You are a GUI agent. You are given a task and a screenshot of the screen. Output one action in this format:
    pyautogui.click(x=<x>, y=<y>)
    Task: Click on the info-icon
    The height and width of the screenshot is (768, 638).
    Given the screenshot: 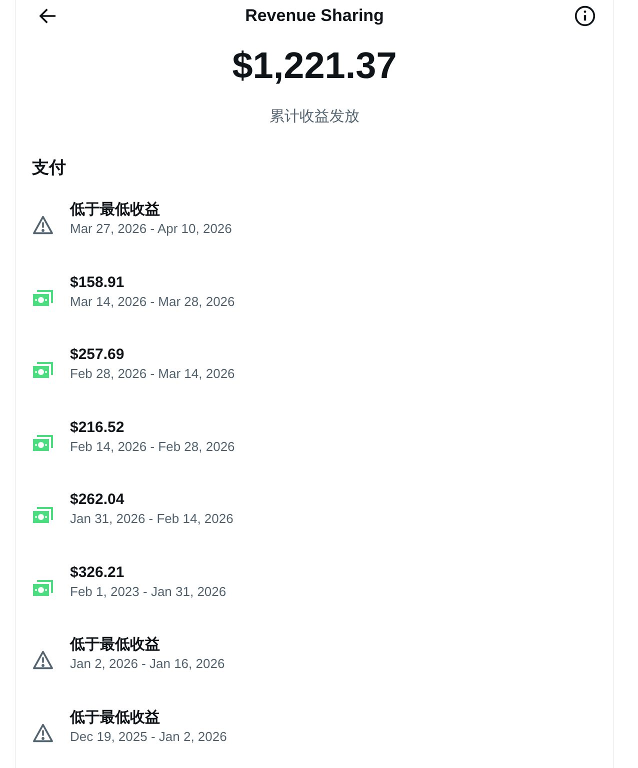 What is the action you would take?
    pyautogui.click(x=585, y=16)
    